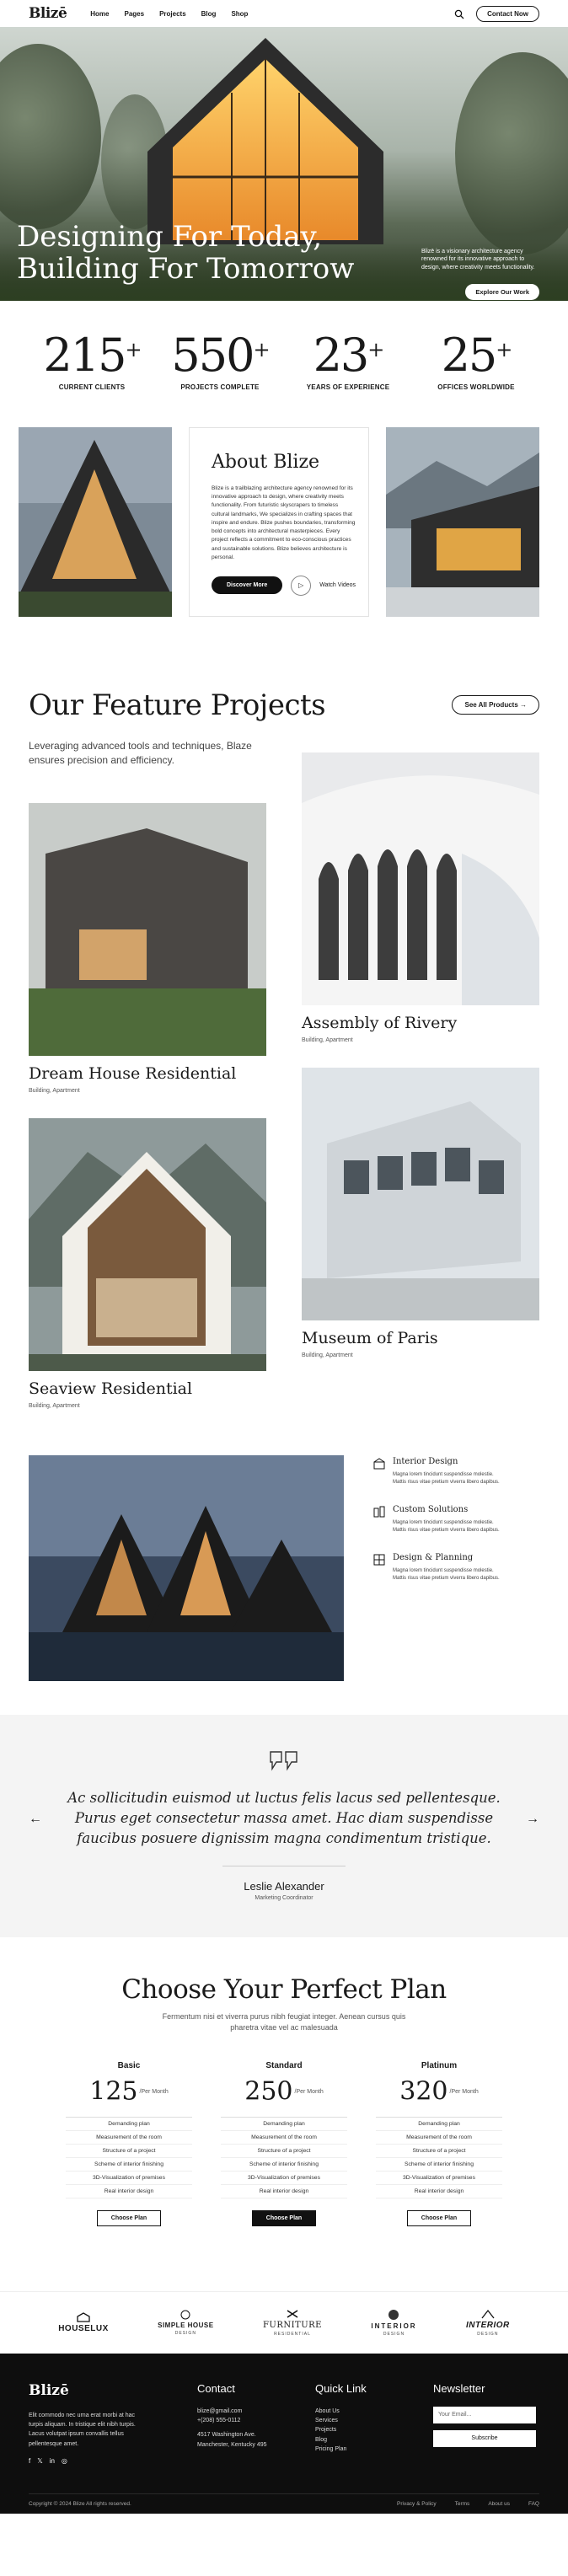 The image size is (568, 2576). Describe the element at coordinates (113, 2390) in the screenshot. I see `footer-logo: Blizē` at that location.